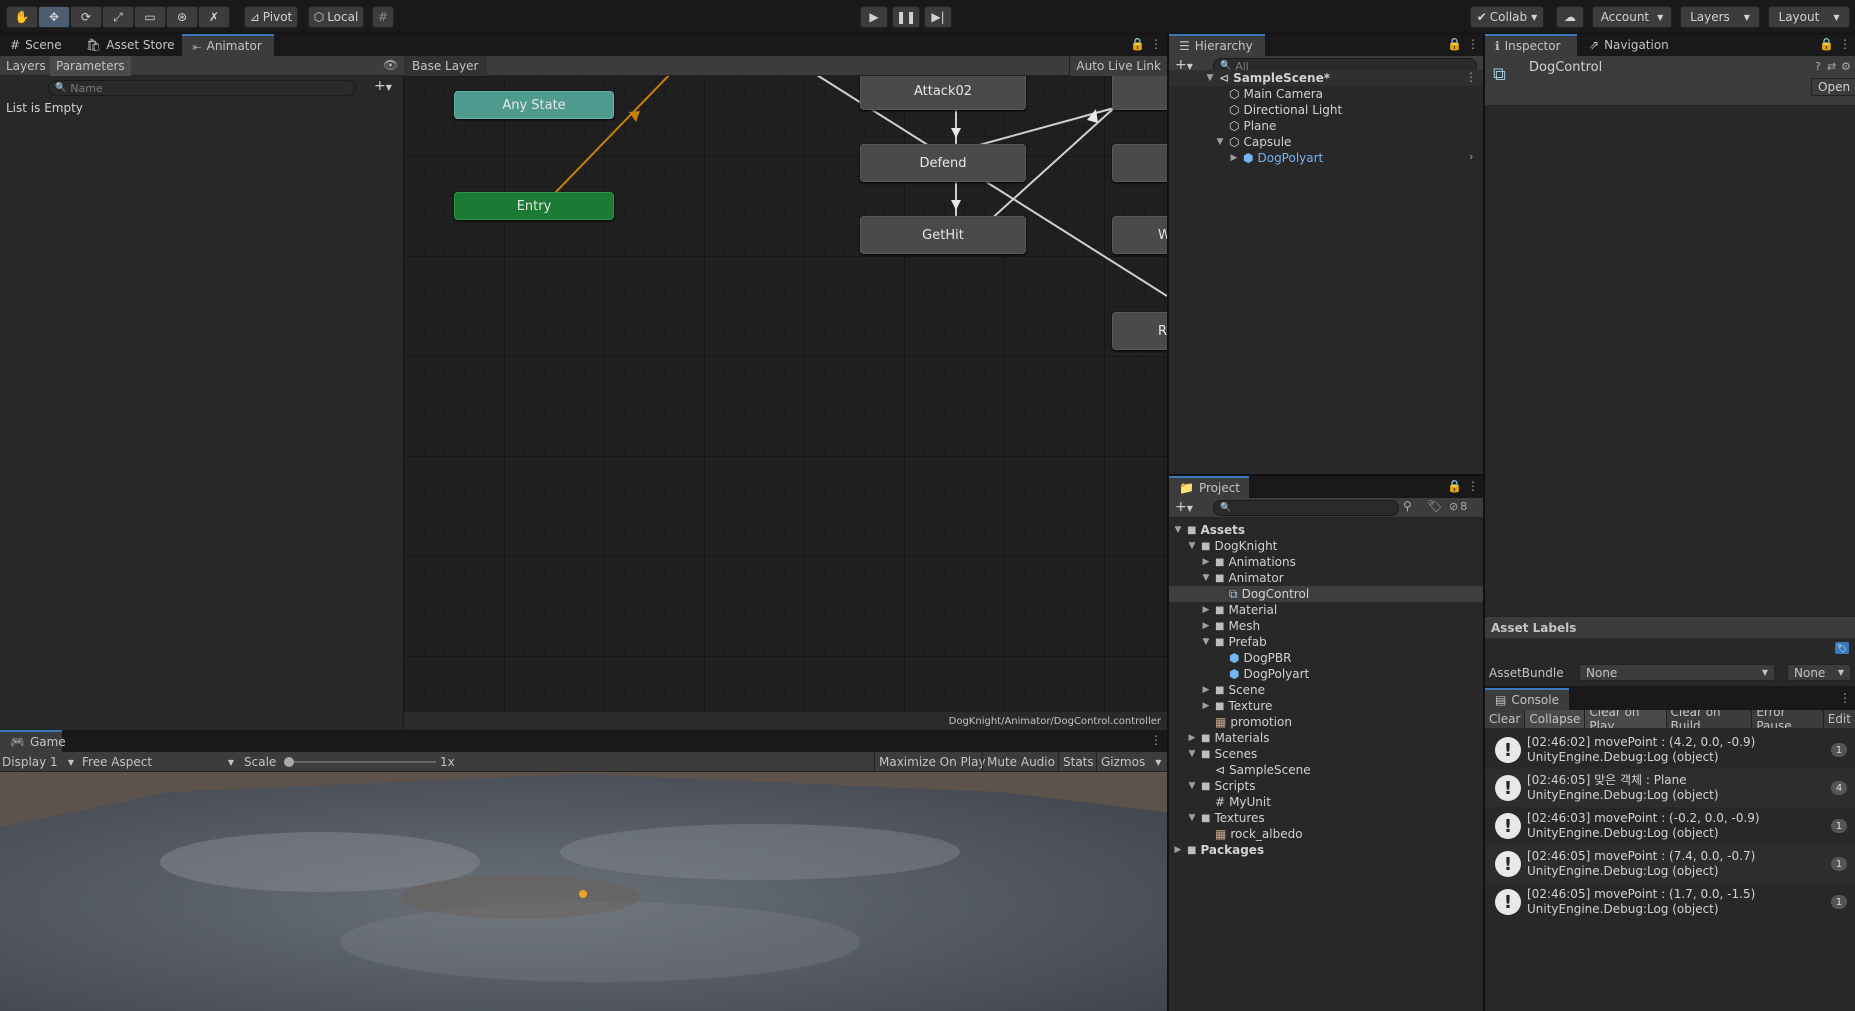 This screenshot has width=1855, height=1011. What do you see at coordinates (150, 17) in the screenshot?
I see `rect-tool-button: ▭` at bounding box center [150, 17].